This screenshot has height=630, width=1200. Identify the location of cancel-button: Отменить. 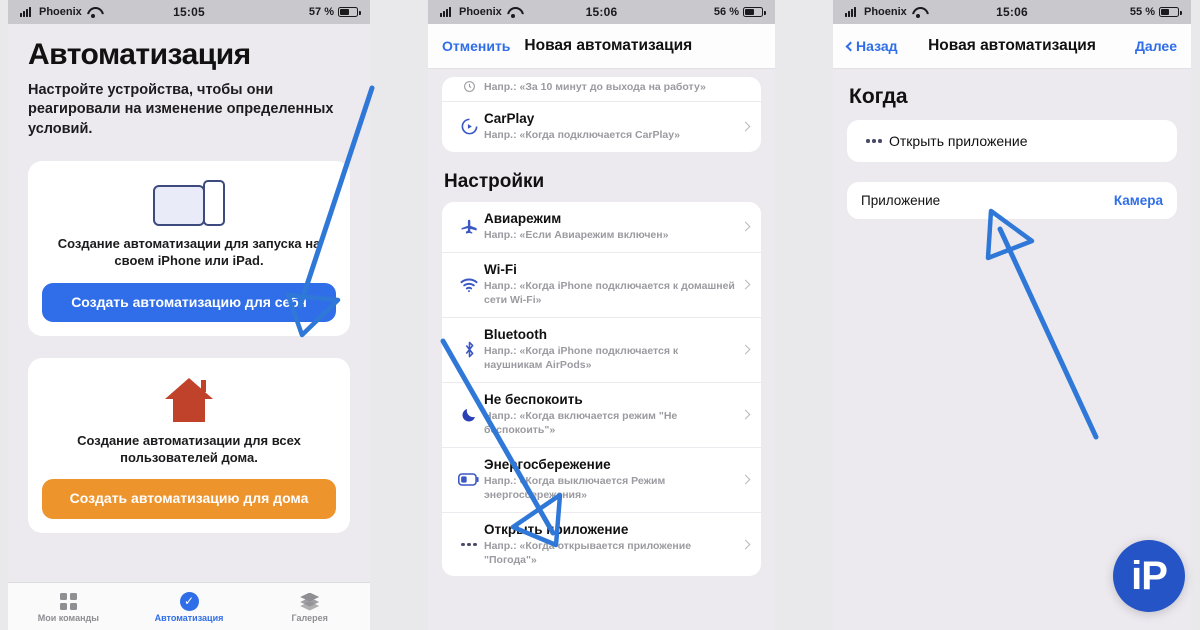
(476, 46).